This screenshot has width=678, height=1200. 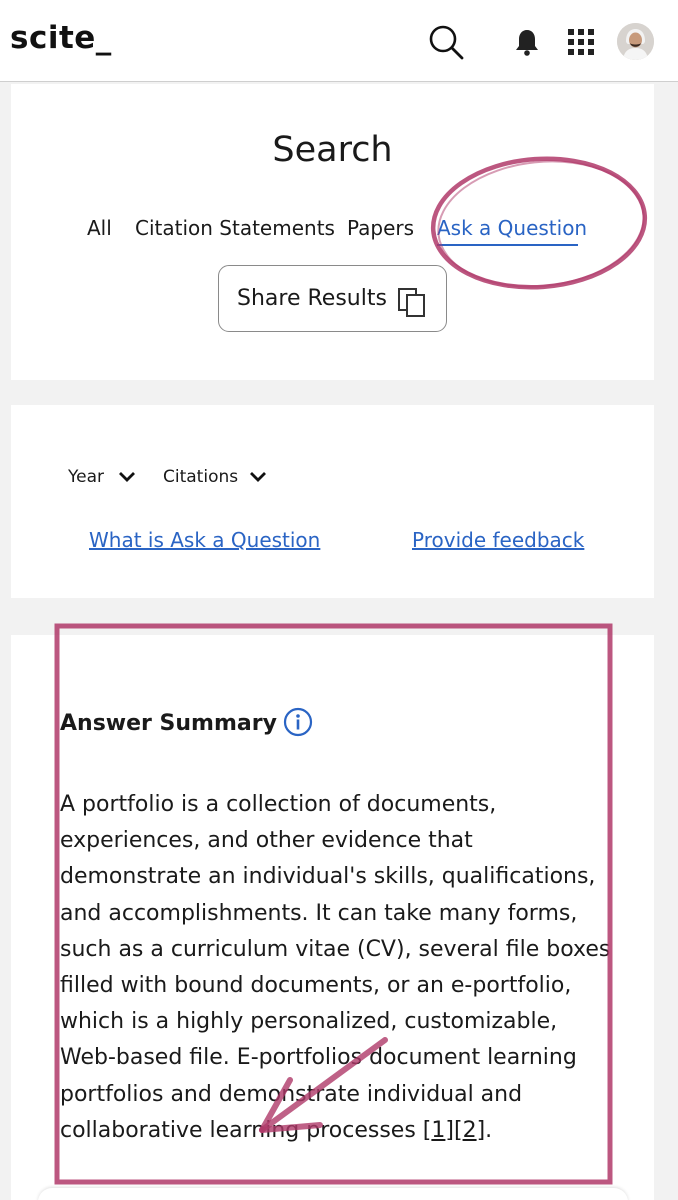 What do you see at coordinates (498, 540) in the screenshot?
I see `provide-feedback-link: Provide feedback` at bounding box center [498, 540].